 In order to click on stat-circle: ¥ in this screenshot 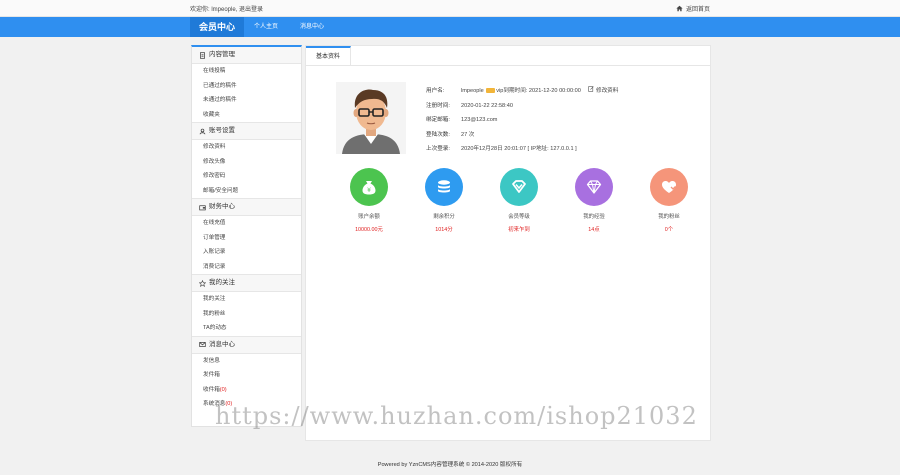, I will do `click(369, 187)`.